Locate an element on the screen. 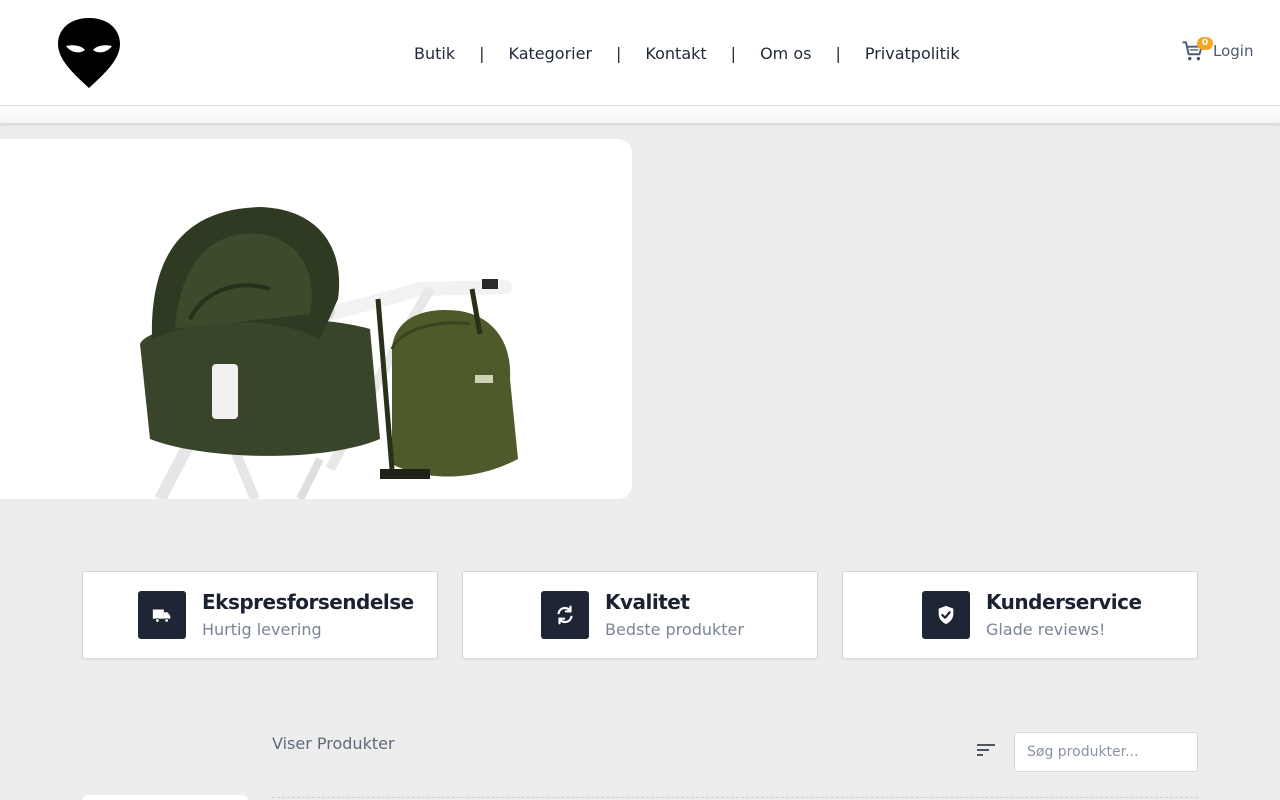 The width and height of the screenshot is (1280, 800). feature-card-shipping: Ekspresforsendelse Hurtig levering is located at coordinates (260, 615).